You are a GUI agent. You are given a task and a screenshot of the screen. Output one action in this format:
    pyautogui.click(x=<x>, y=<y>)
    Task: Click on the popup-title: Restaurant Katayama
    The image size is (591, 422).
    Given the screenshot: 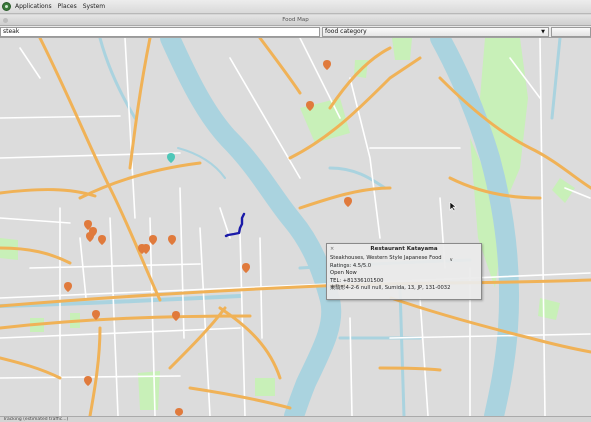 What is the action you would take?
    pyautogui.click(x=404, y=249)
    